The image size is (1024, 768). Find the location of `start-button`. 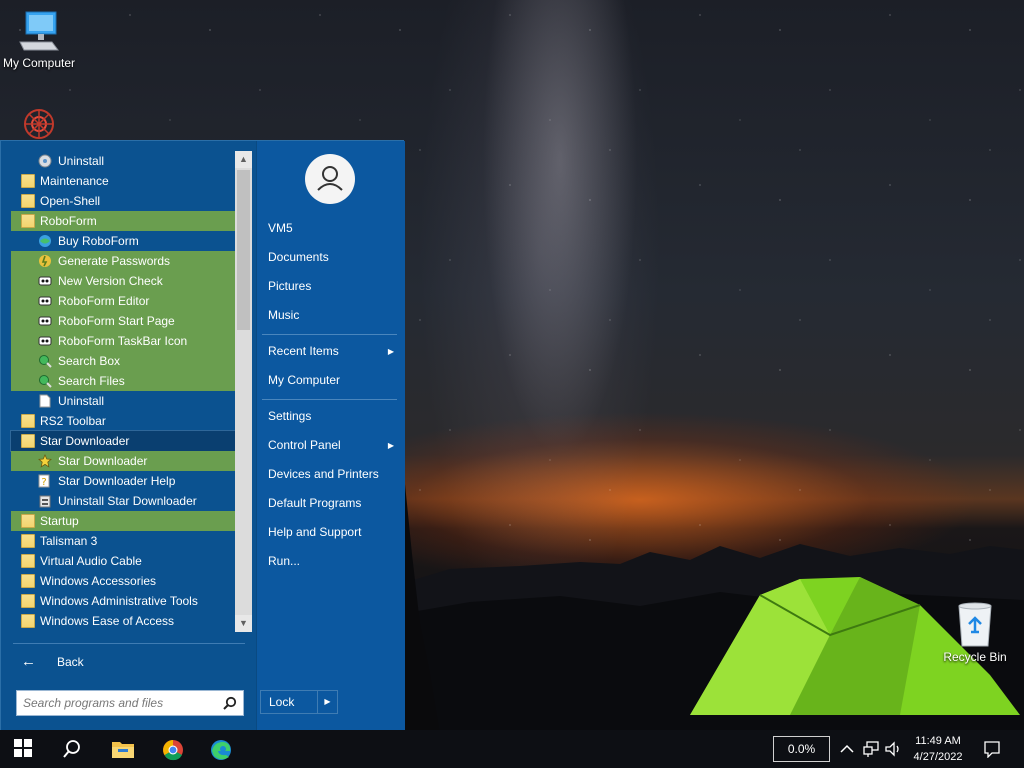

start-button is located at coordinates (24, 749).